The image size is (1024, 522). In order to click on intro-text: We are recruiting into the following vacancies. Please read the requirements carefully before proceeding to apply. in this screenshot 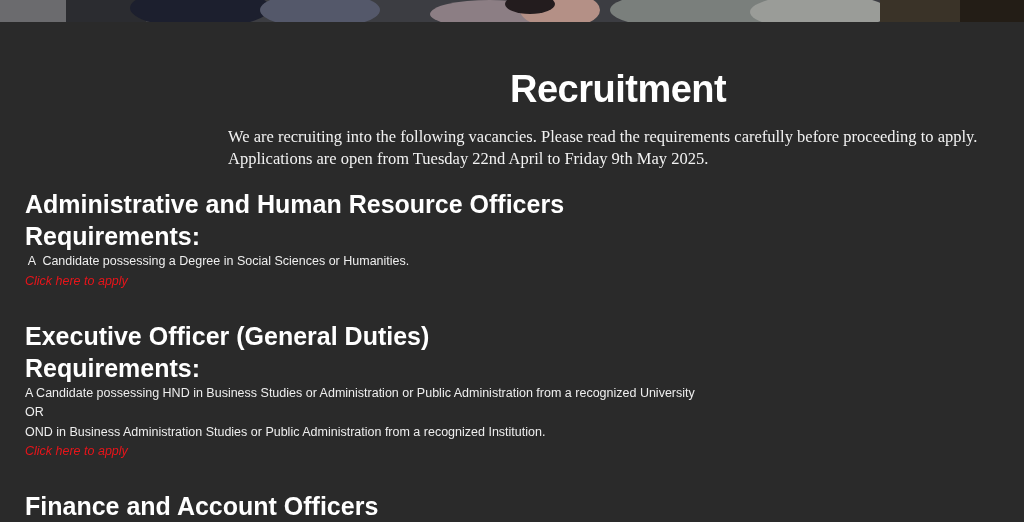, I will do `click(603, 137)`.